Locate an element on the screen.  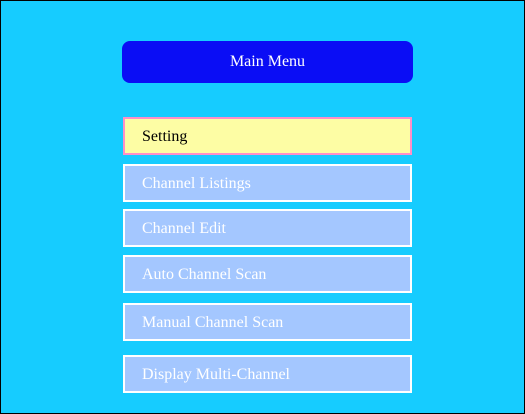
menu-item-channel-listings: Channel Listings is located at coordinates (267, 183).